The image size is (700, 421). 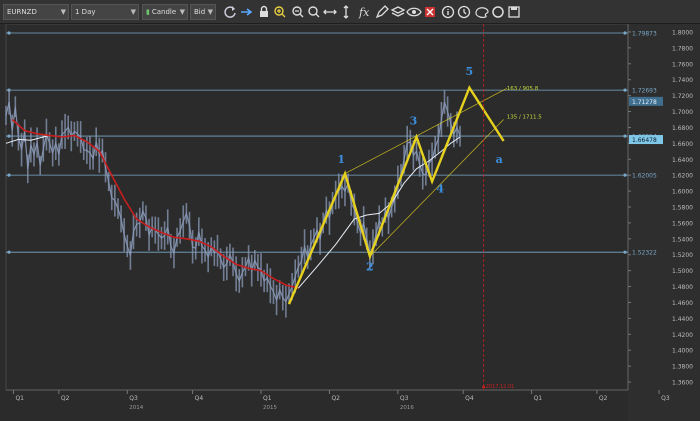 I want to click on pencil-icon, so click(x=382, y=12).